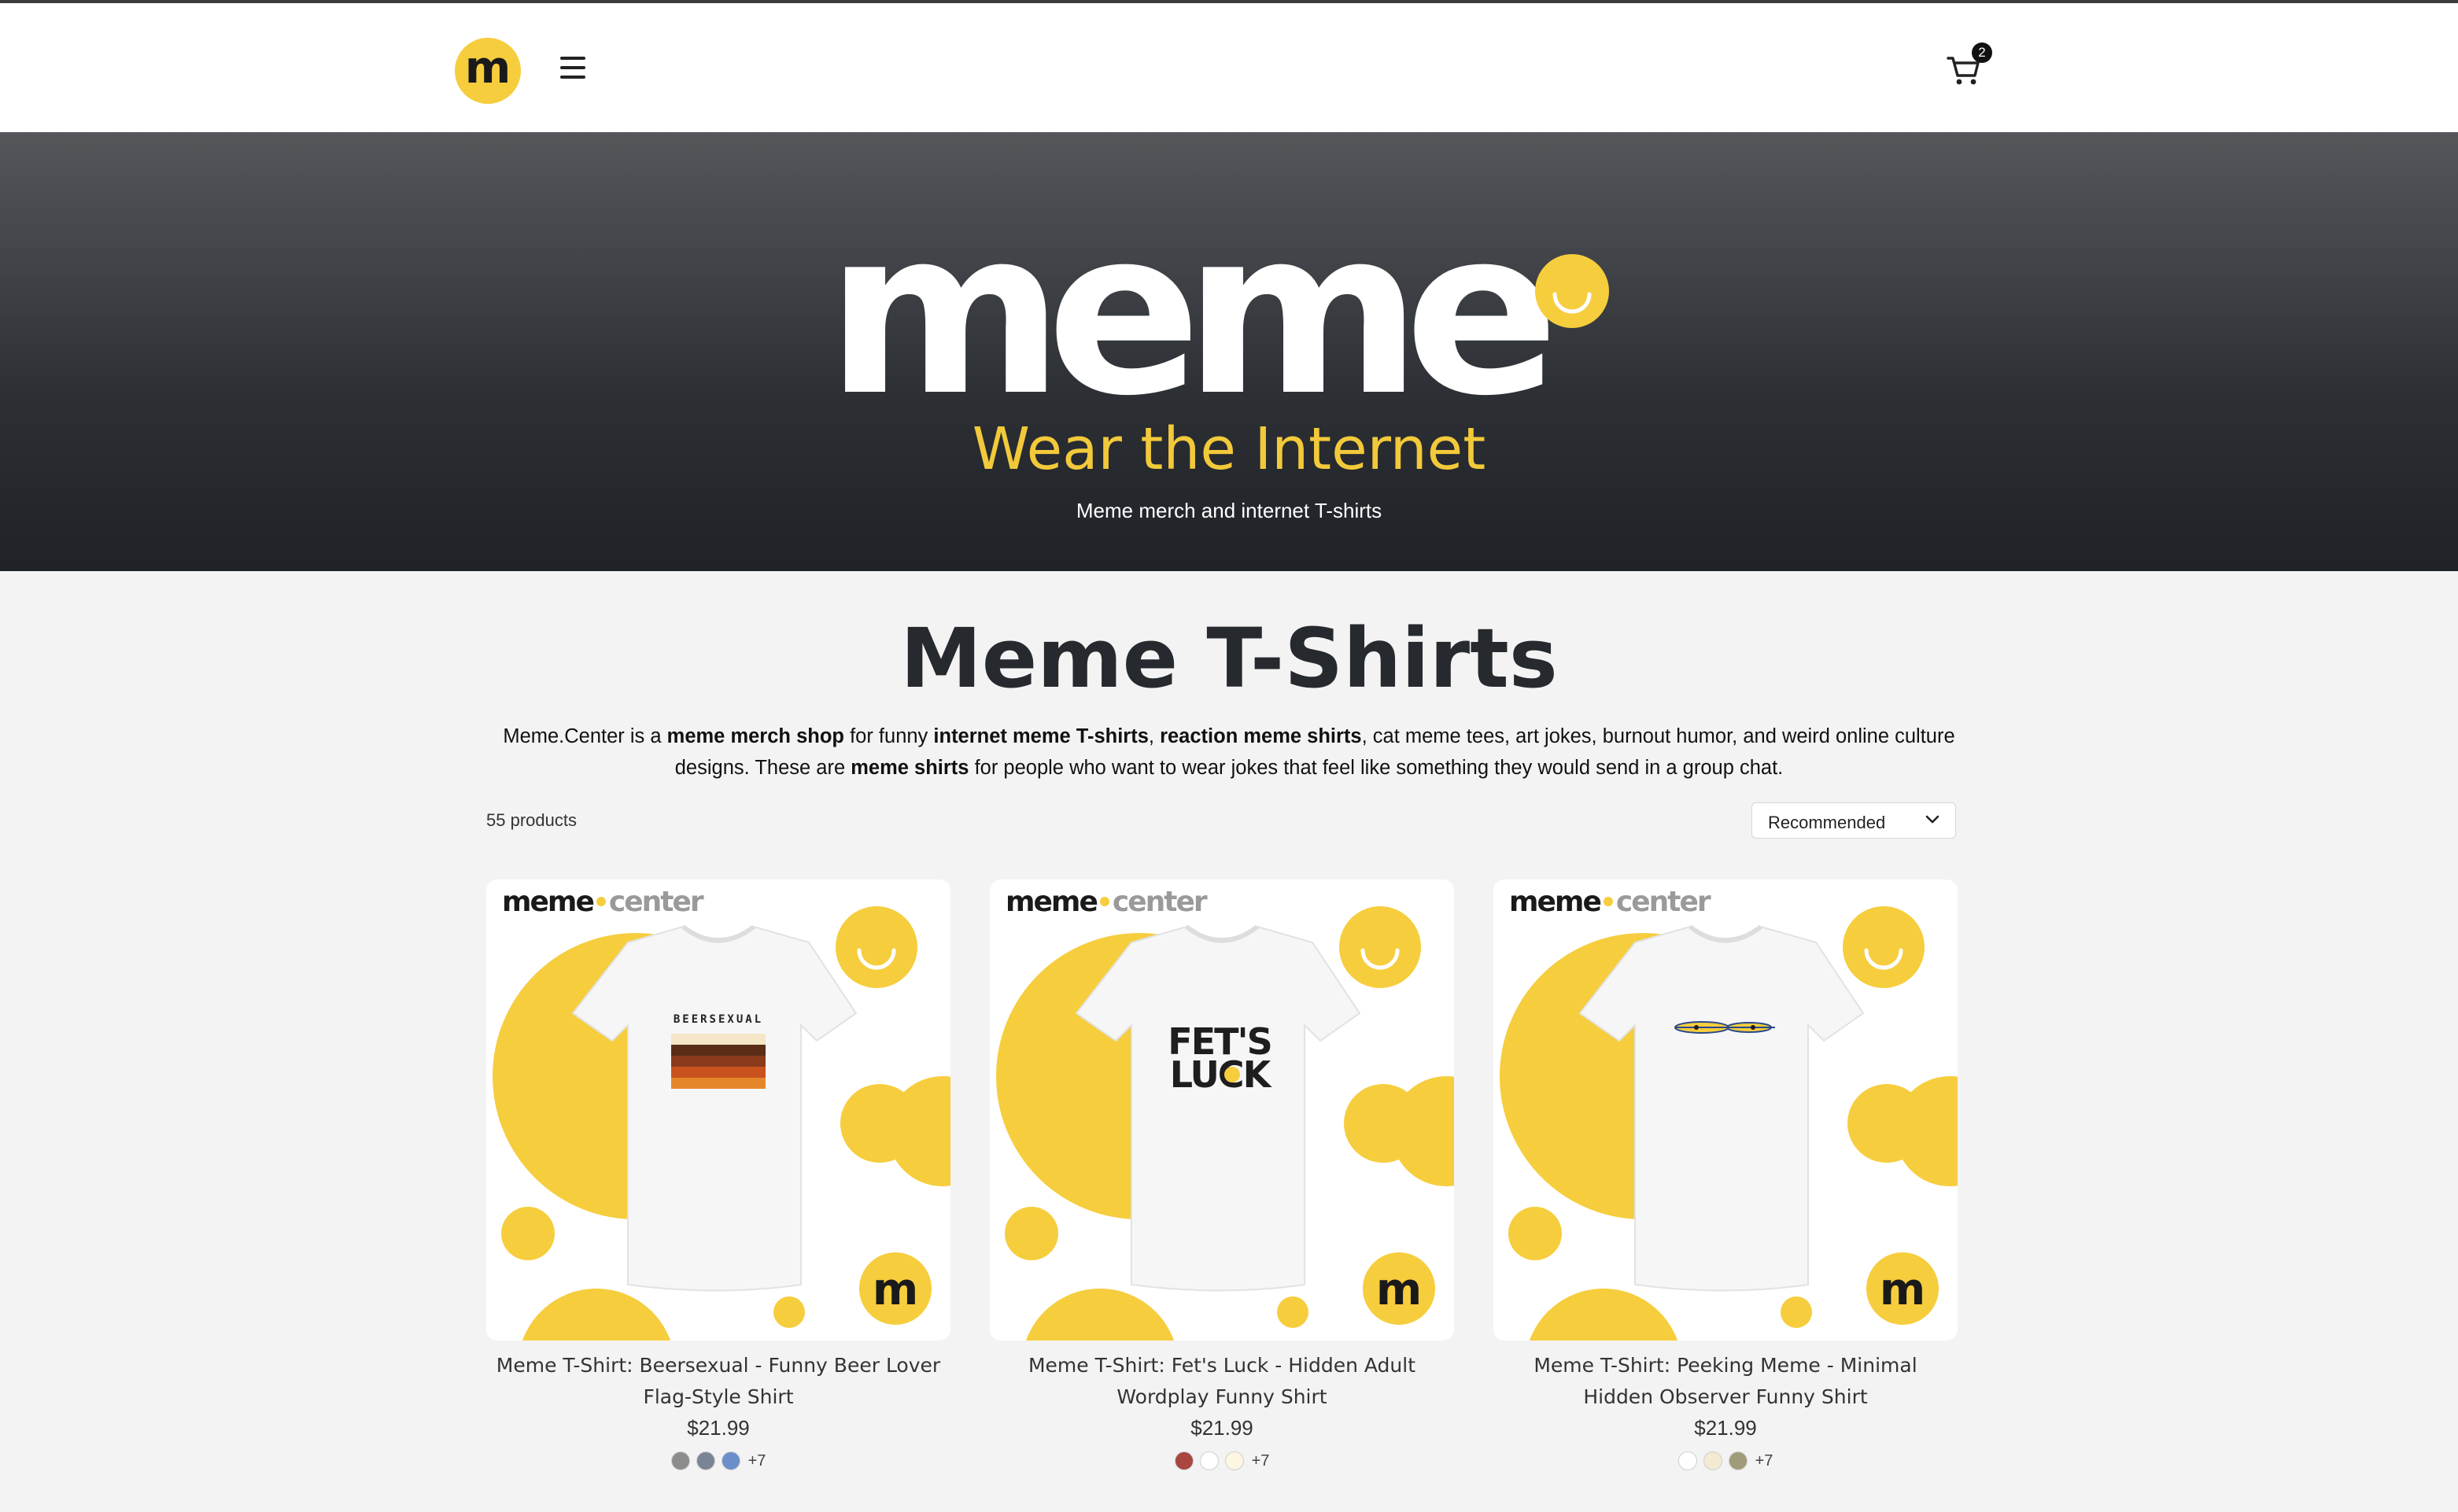 This screenshot has height=1512, width=2458. Describe the element at coordinates (718, 1019) in the screenshot. I see `shirt-print-text: BEERSEXUAL` at that location.